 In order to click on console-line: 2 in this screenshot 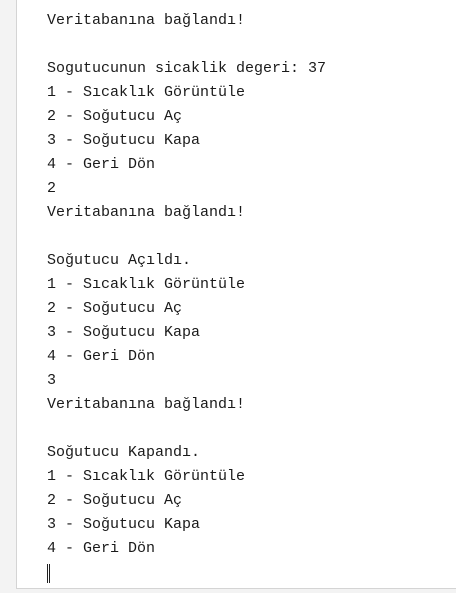, I will do `click(52, 188)`.